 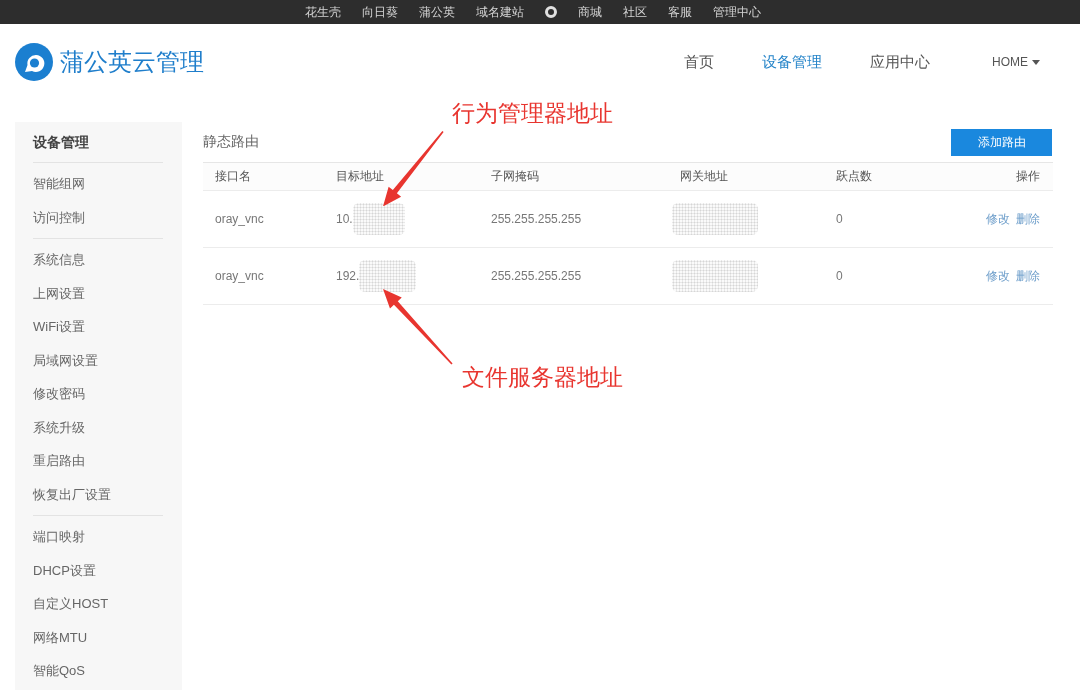 I want to click on column-header: 子网掩码, so click(x=515, y=176).